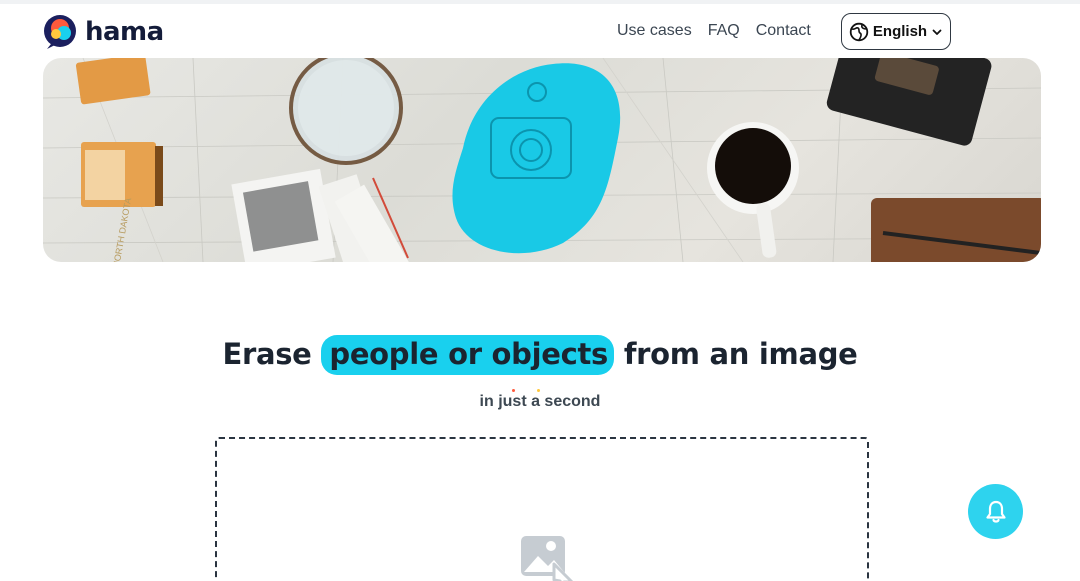  I want to click on decor-dot-red, so click(513, 390).